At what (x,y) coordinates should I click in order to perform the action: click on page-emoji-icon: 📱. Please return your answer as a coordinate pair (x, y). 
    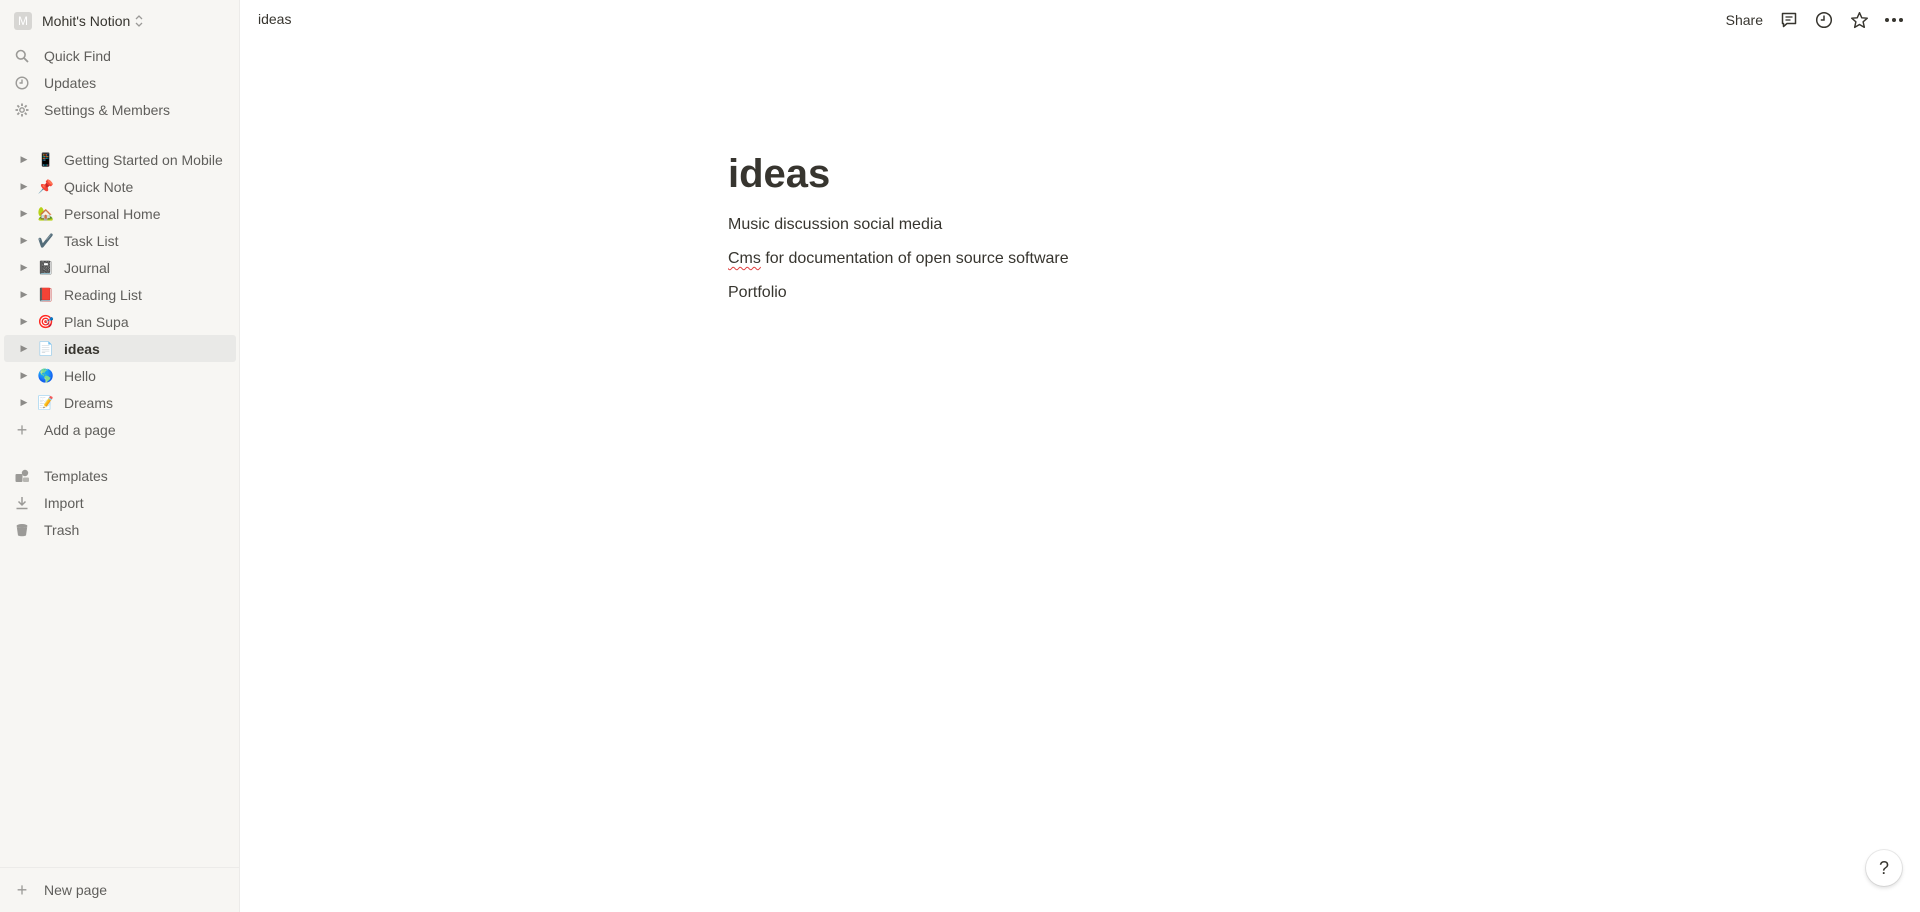
    Looking at the image, I should click on (46, 159).